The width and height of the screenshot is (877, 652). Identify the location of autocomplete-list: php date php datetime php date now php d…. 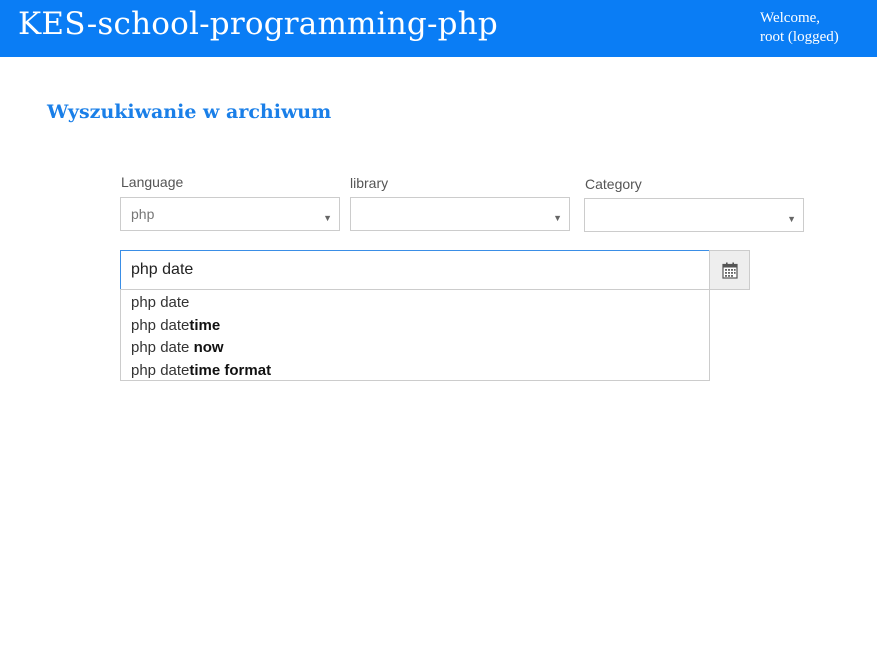
(415, 335).